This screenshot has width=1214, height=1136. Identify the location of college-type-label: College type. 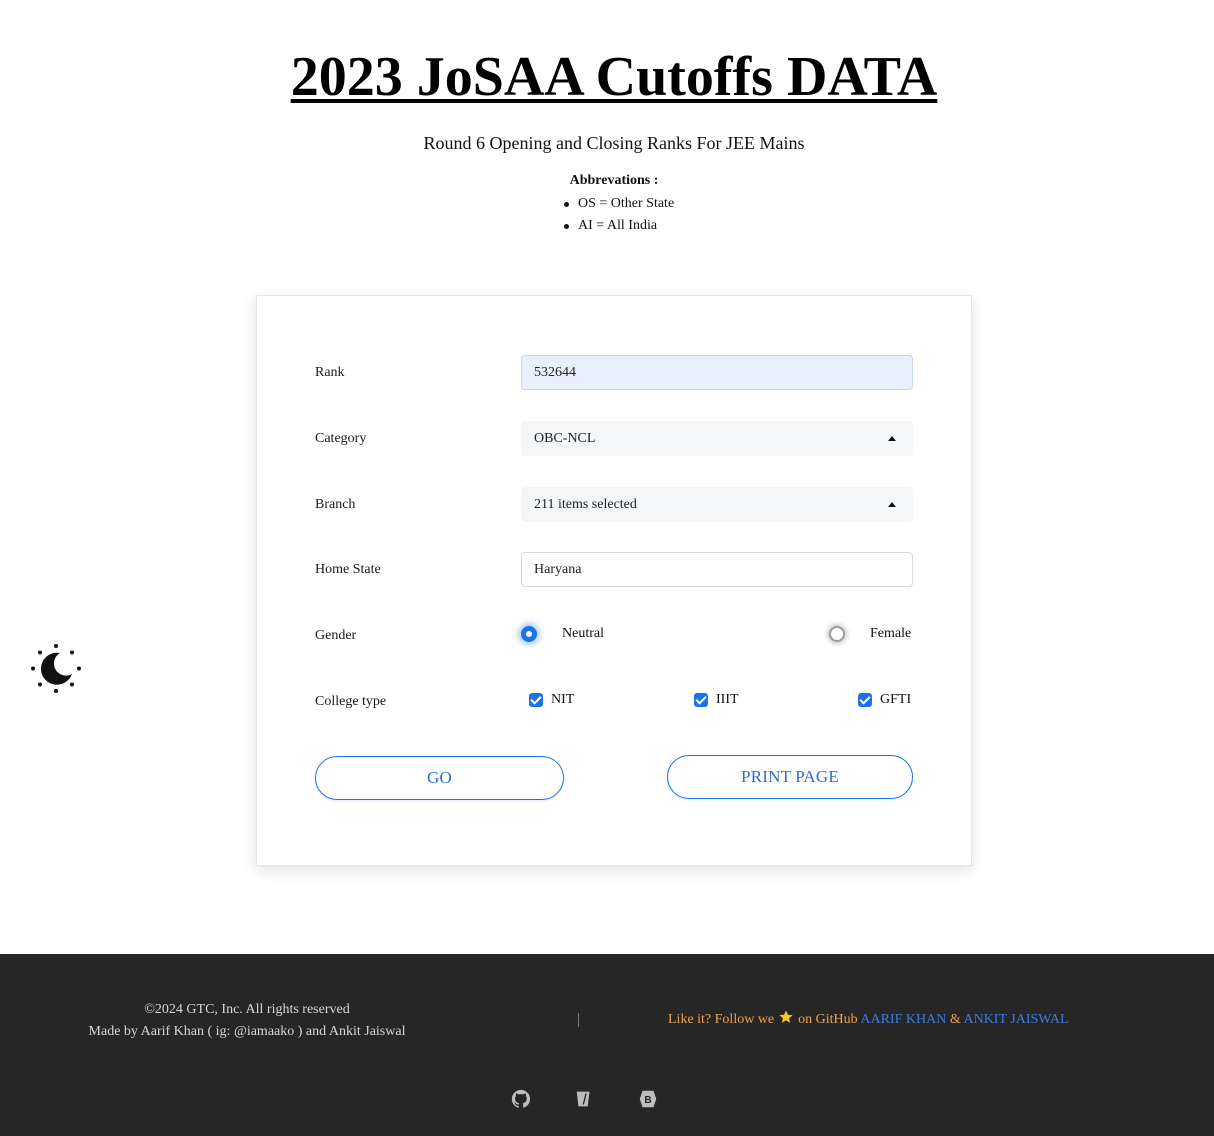
(351, 701).